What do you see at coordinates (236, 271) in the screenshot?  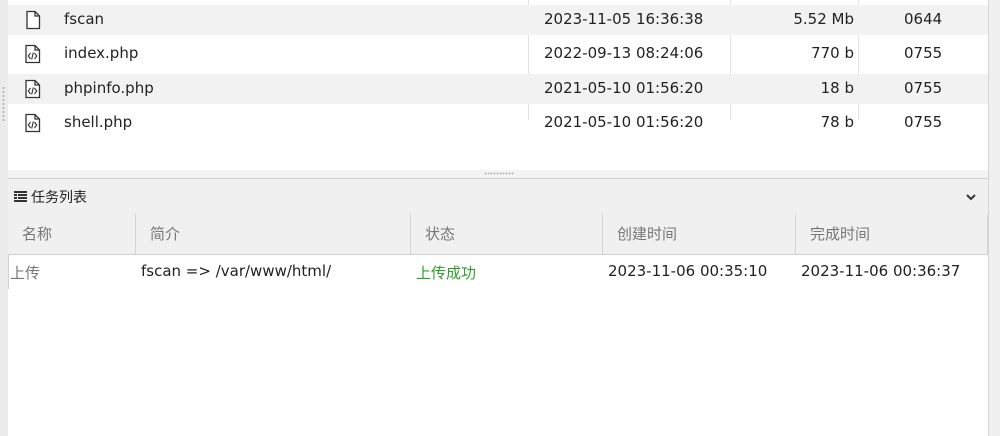 I see `task-description: fscan => /var/www/html/` at bounding box center [236, 271].